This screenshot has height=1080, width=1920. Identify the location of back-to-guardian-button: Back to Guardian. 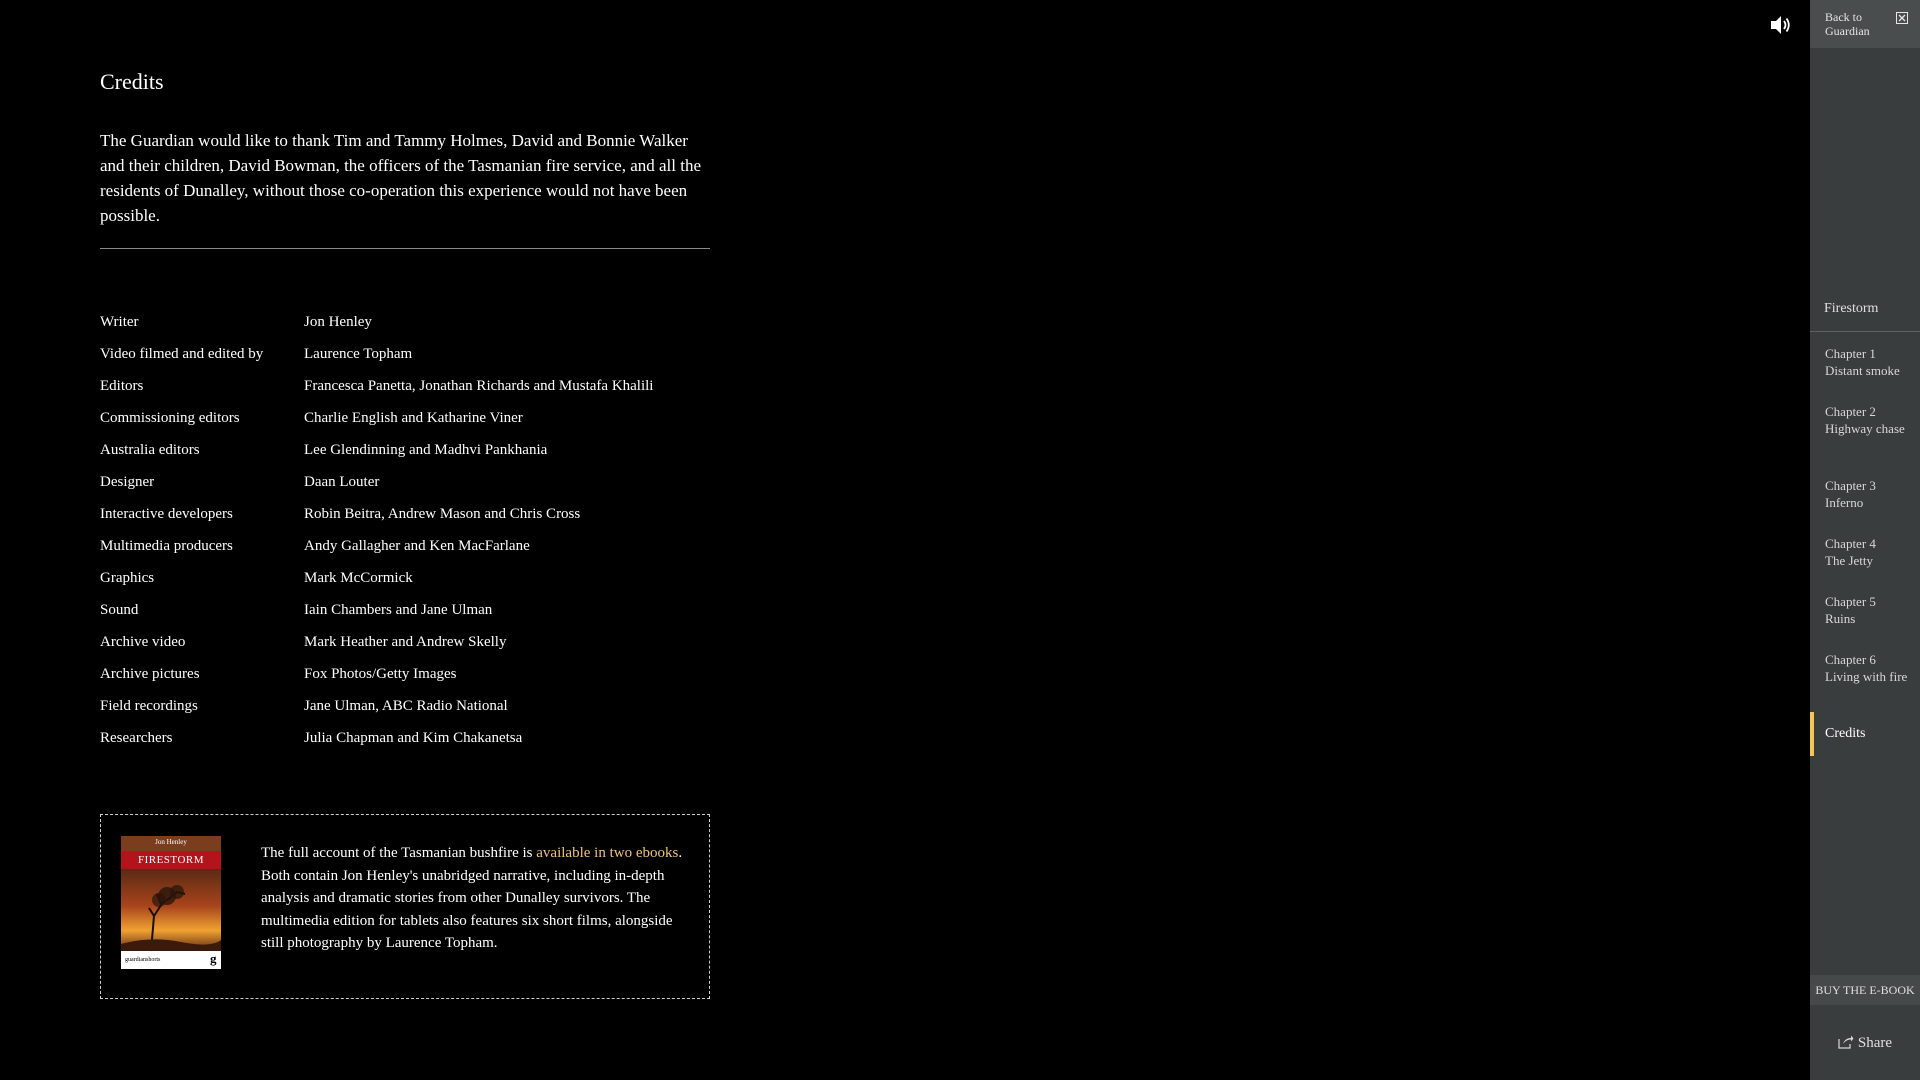
(1865, 24).